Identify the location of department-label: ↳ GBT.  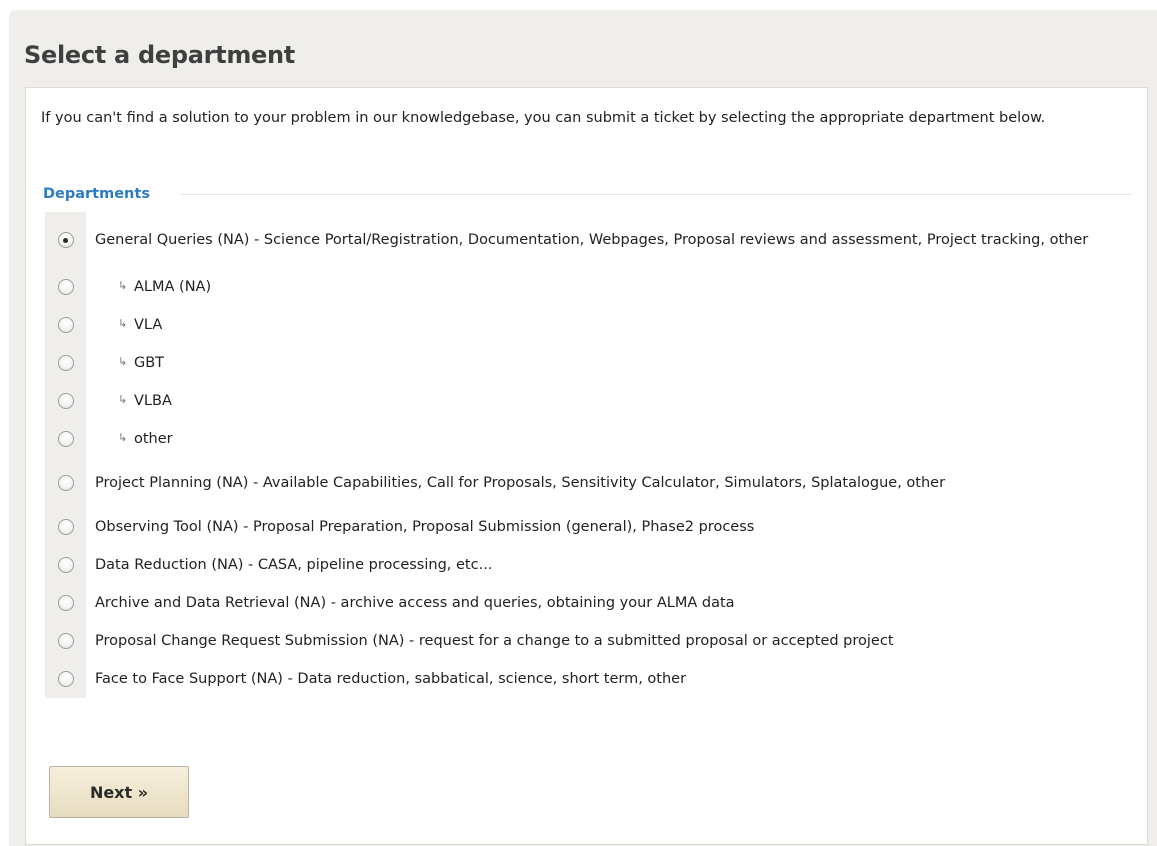
(608, 363).